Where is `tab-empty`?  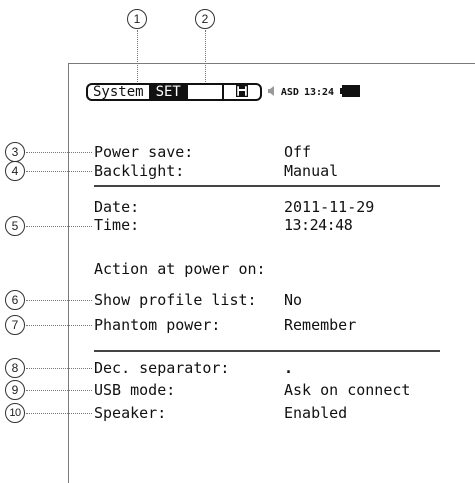 tab-empty is located at coordinates (206, 92).